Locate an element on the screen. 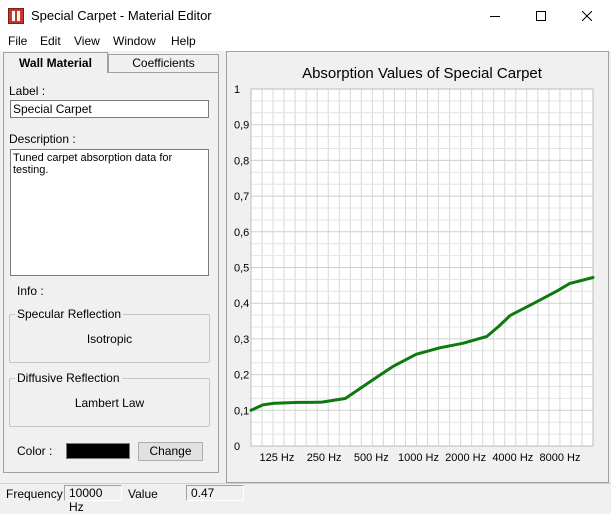 The image size is (611, 514). description-caption: Description : is located at coordinates (42, 139).